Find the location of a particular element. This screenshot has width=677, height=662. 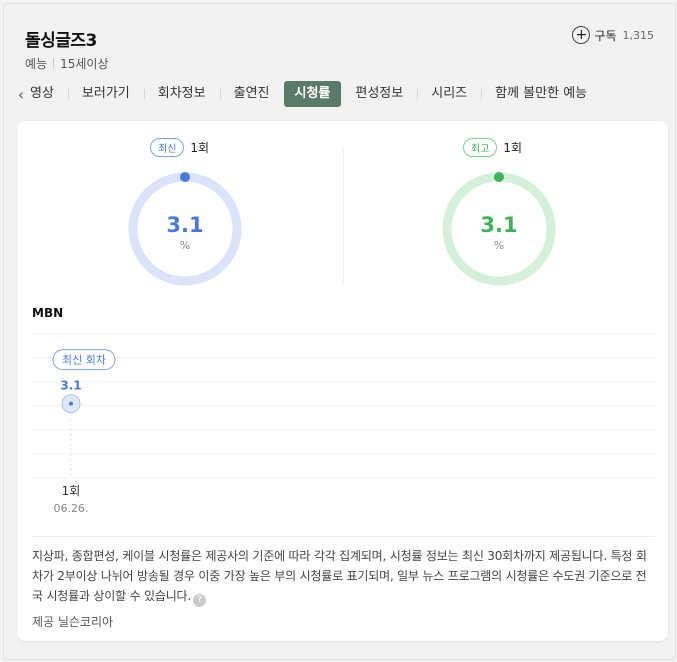

tab-ratings: 시청률 is located at coordinates (312, 94).